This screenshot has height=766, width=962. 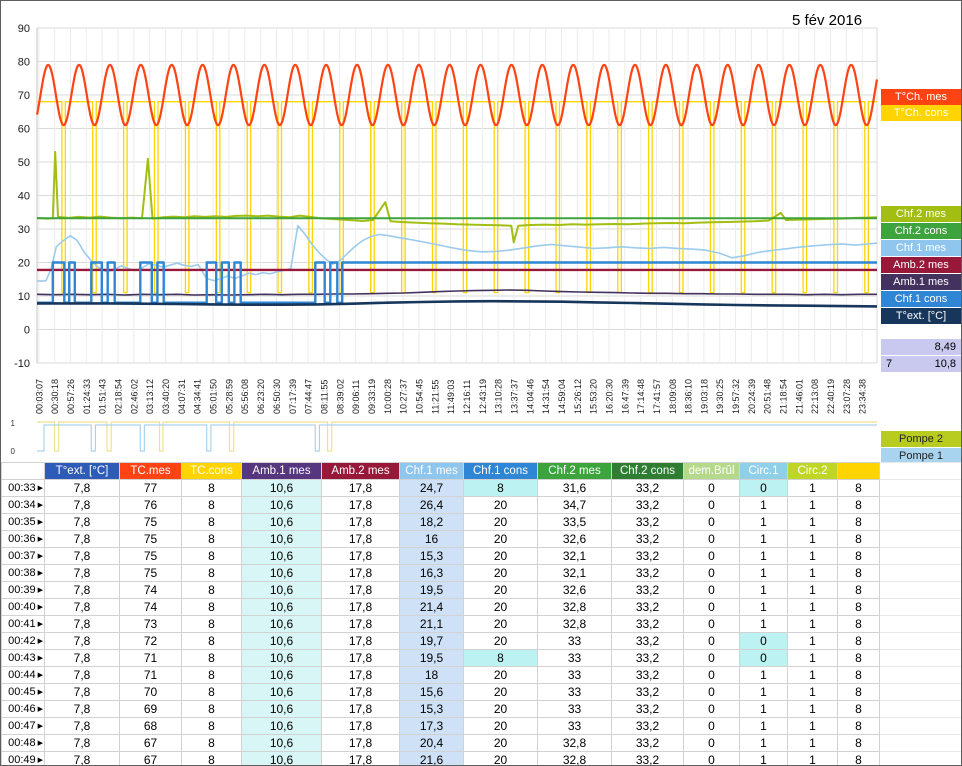 I want to click on time-cell: 00:38 ▶, so click(x=23, y=573).